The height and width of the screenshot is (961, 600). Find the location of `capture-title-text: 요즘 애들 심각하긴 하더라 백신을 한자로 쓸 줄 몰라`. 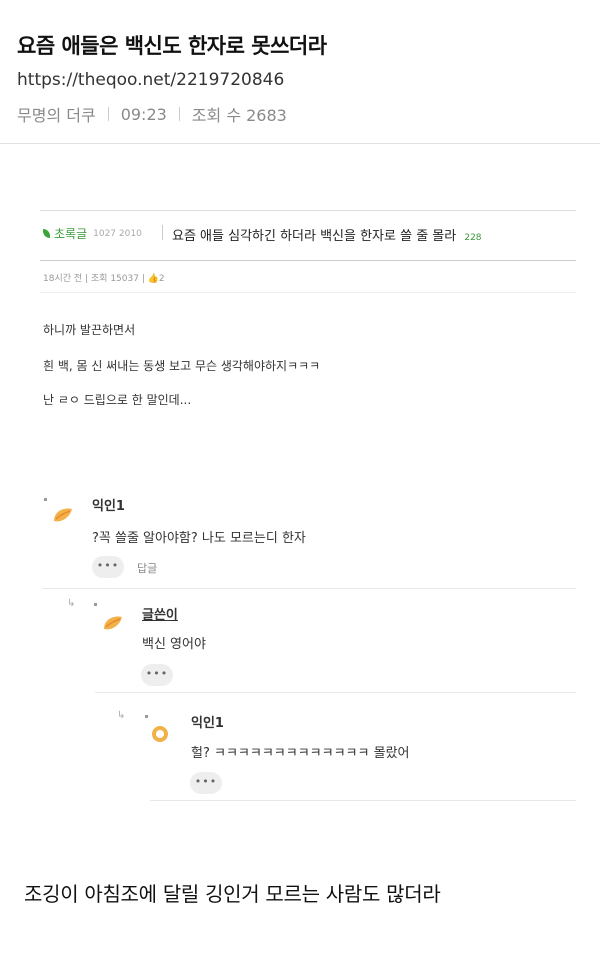

capture-title-text: 요즘 애들 심각하긴 하더라 백신을 한자로 쓸 줄 몰라 is located at coordinates (314, 236).